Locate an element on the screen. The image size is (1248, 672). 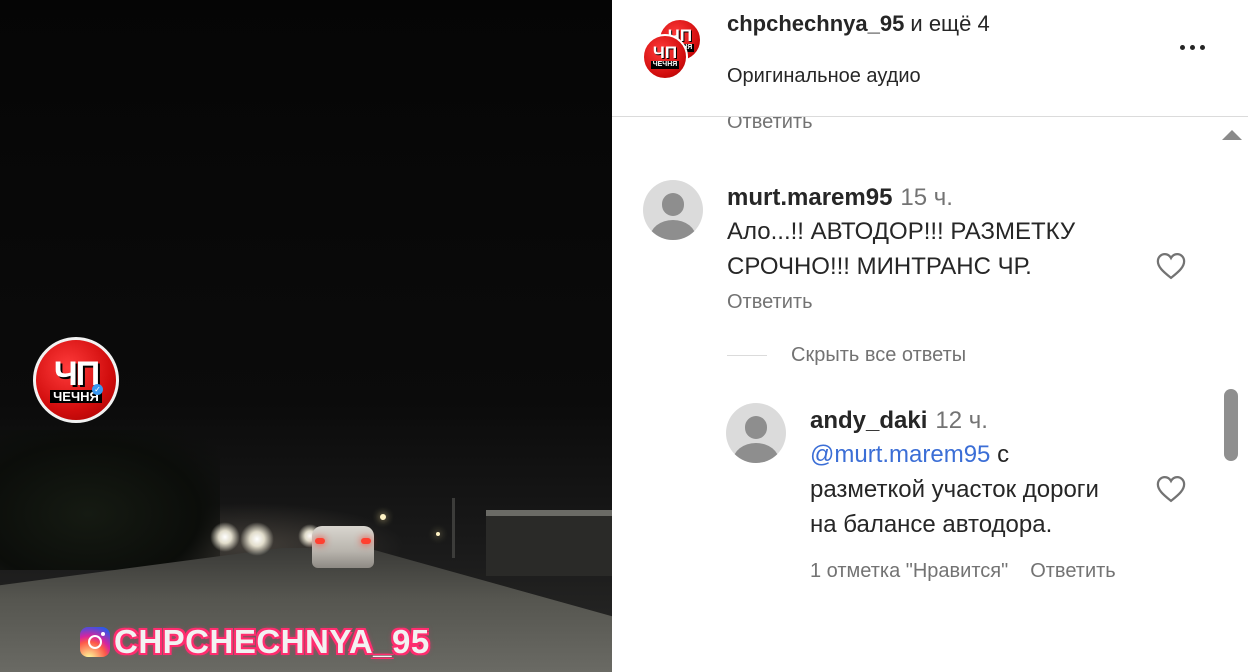
collaborators-suffix: и ещё 4 is located at coordinates (946, 23).